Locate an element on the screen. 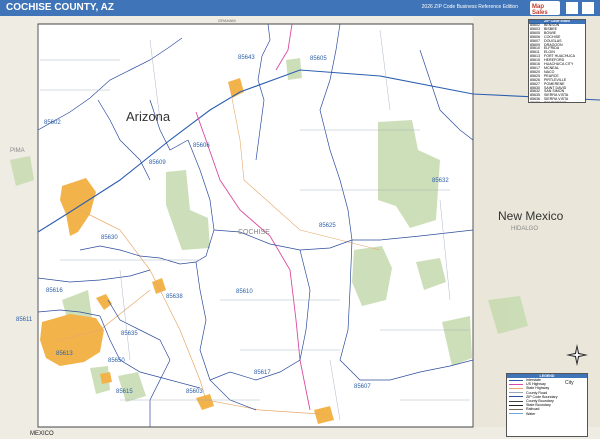 Image resolution: width=600 pixels, height=439 pixels. pima-county-area is located at coordinates (19, 222).